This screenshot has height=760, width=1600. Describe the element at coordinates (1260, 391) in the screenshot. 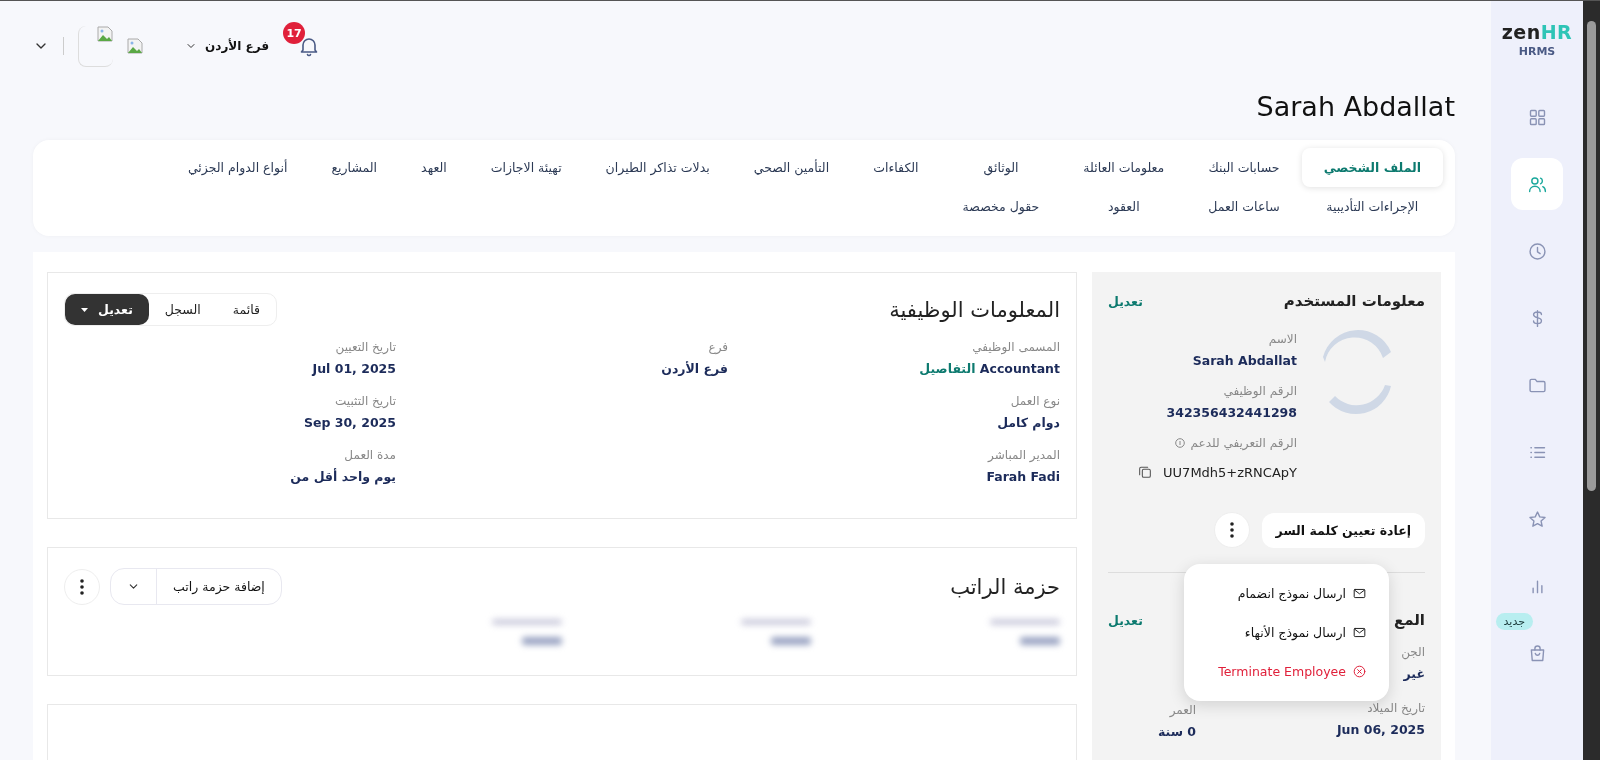

I see `field-label: الرقم الوظيفي` at that location.